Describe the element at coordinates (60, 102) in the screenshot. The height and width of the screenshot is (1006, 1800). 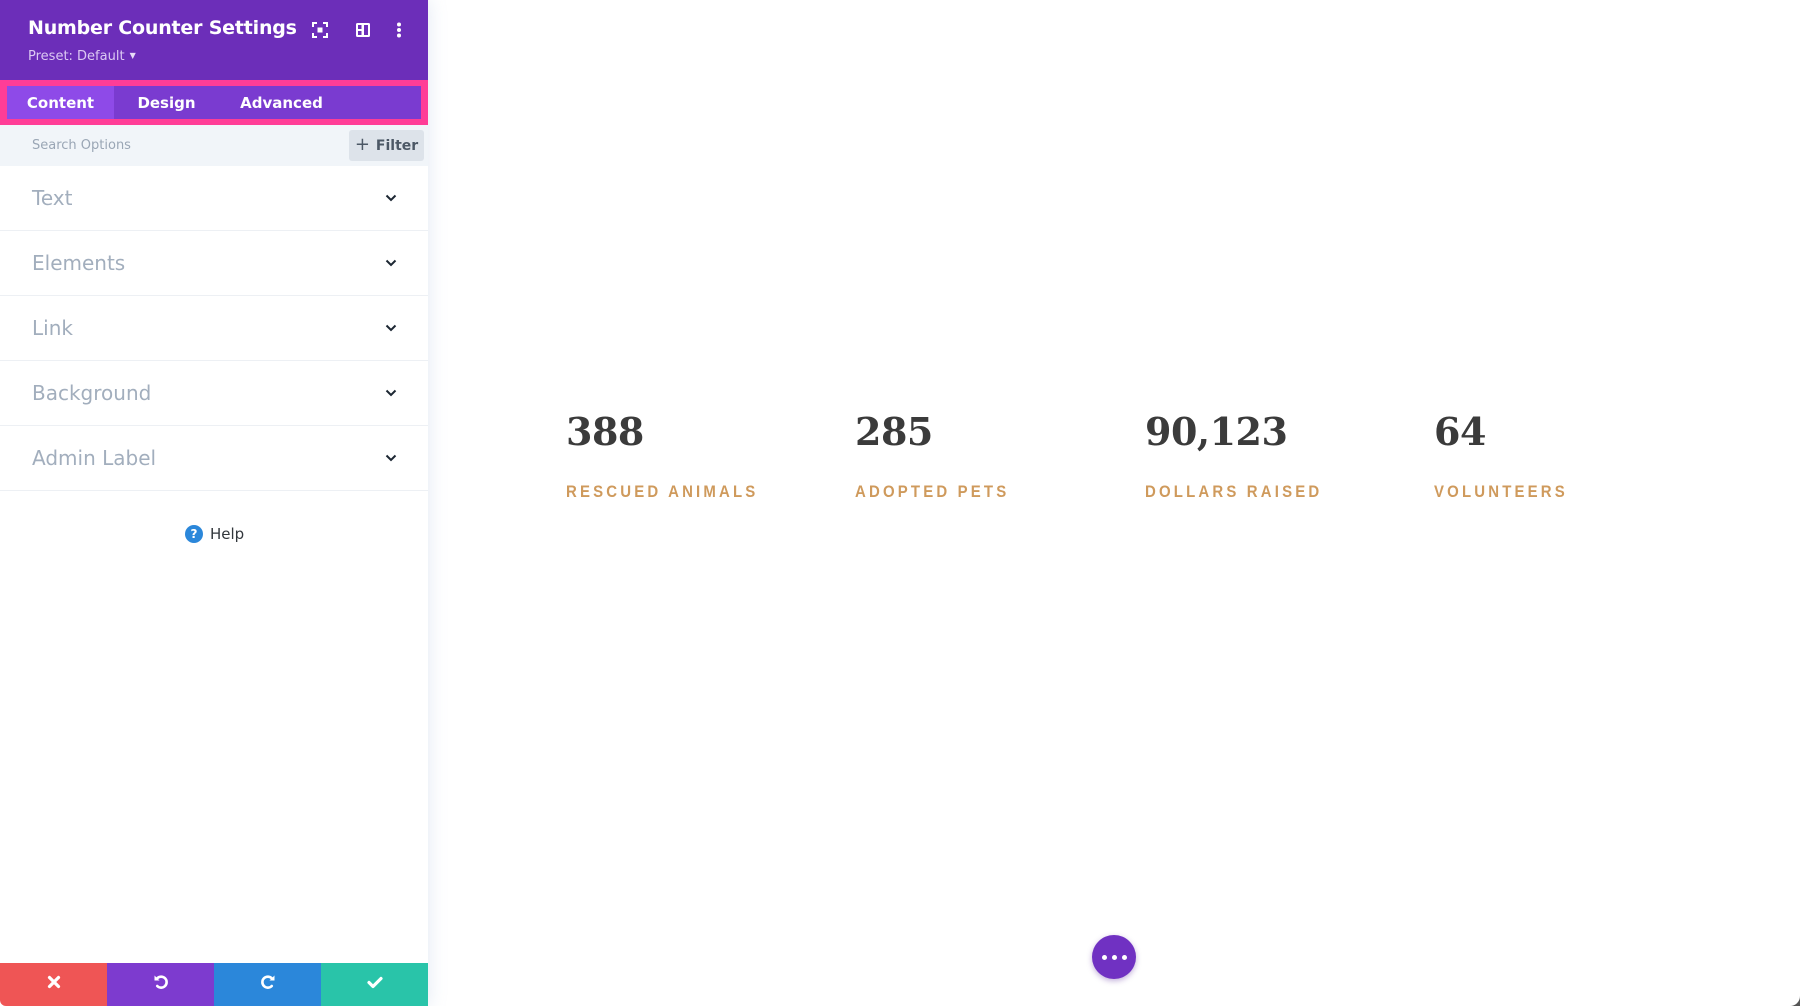
I see `tab-content: Content` at that location.